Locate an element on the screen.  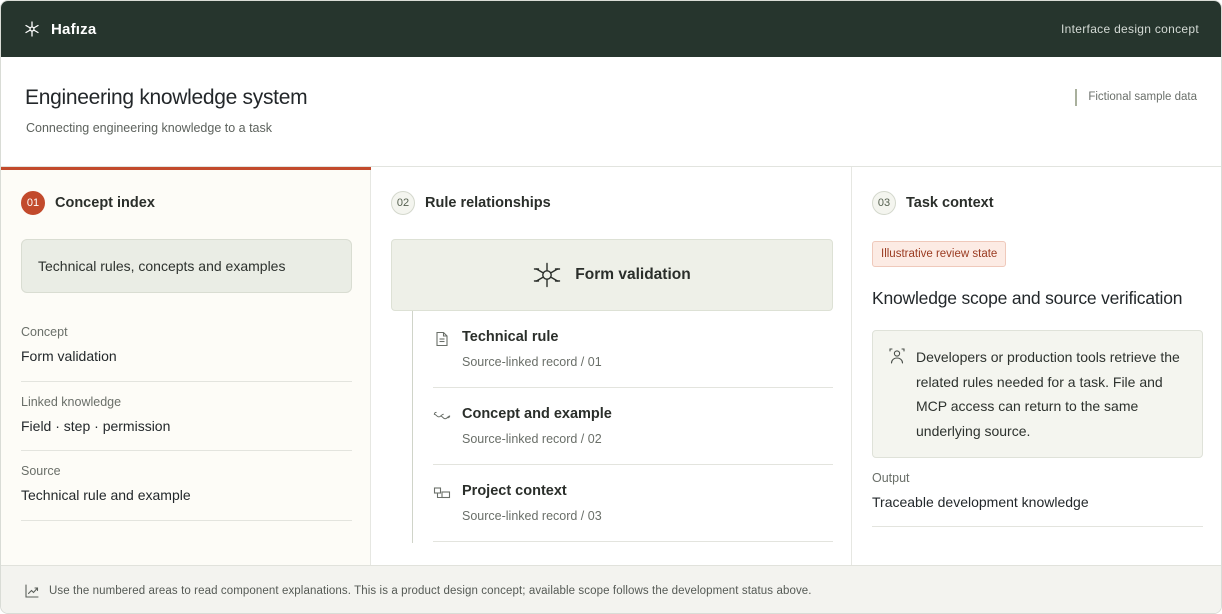
field-label: Linked knowledge is located at coordinates (71, 402).